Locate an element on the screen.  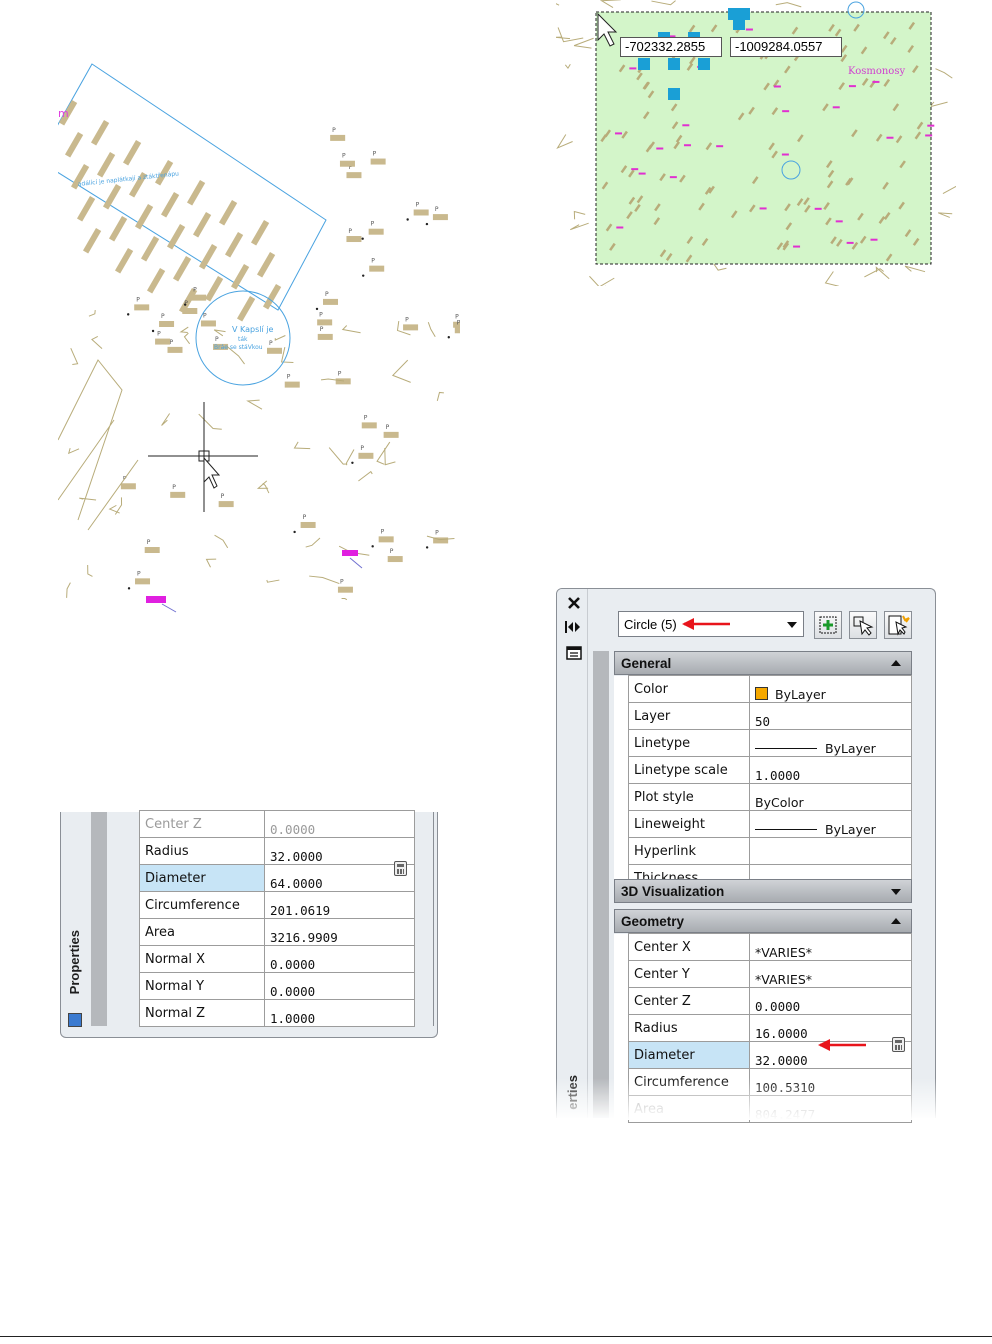
property-row: Layer 50 is located at coordinates (763, 716).